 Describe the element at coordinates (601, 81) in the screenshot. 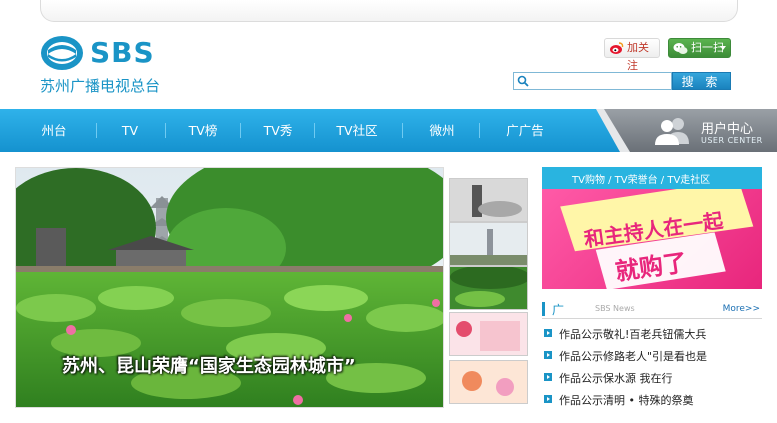

I see `search-input` at that location.